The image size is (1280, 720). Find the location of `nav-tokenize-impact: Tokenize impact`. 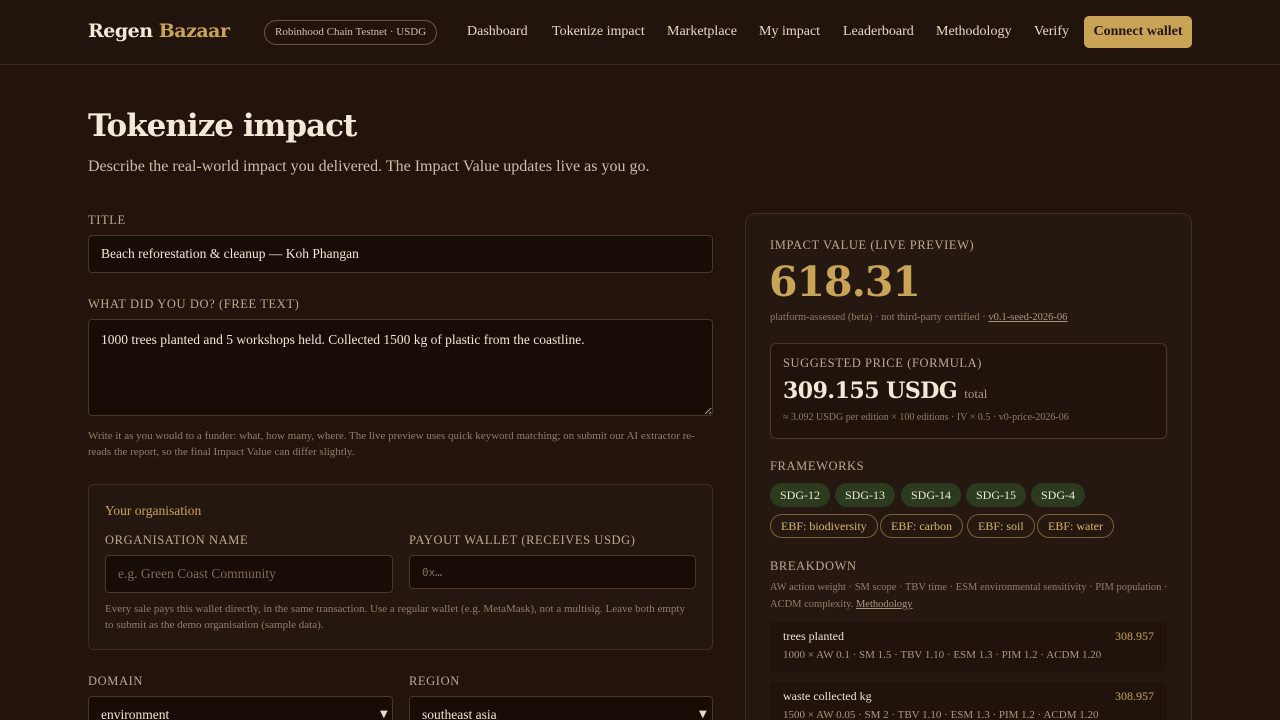

nav-tokenize-impact: Tokenize impact is located at coordinates (598, 32).